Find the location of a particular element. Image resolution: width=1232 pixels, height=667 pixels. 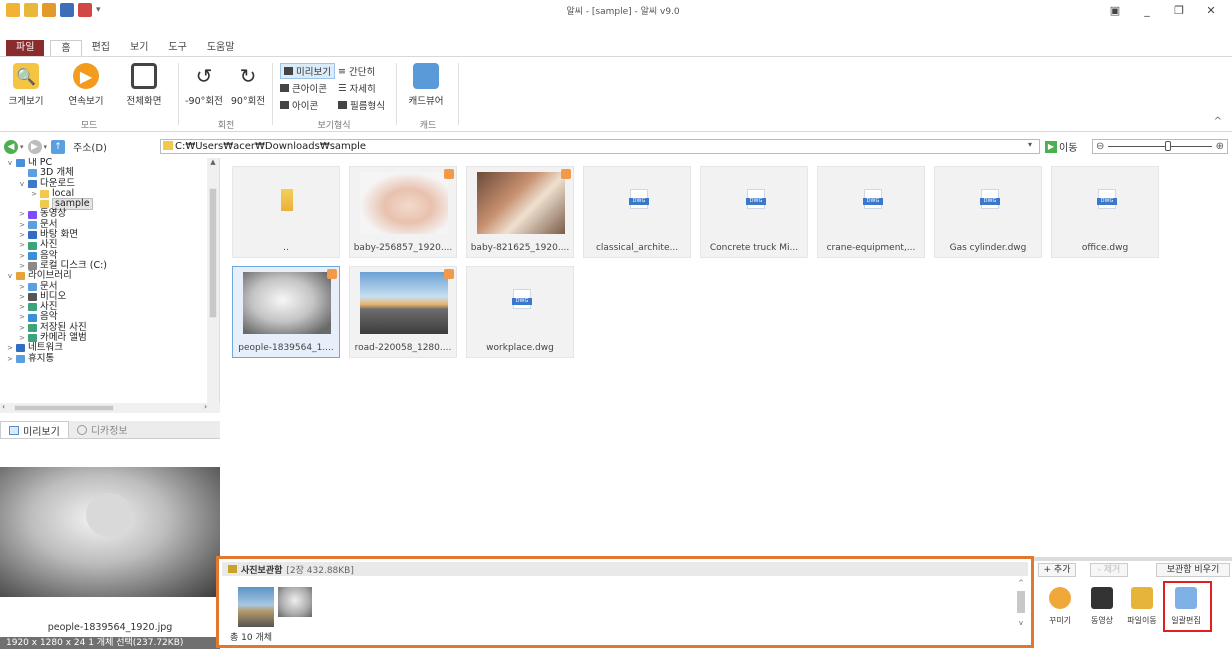

tab-file: 파일 is located at coordinates (25, 48).